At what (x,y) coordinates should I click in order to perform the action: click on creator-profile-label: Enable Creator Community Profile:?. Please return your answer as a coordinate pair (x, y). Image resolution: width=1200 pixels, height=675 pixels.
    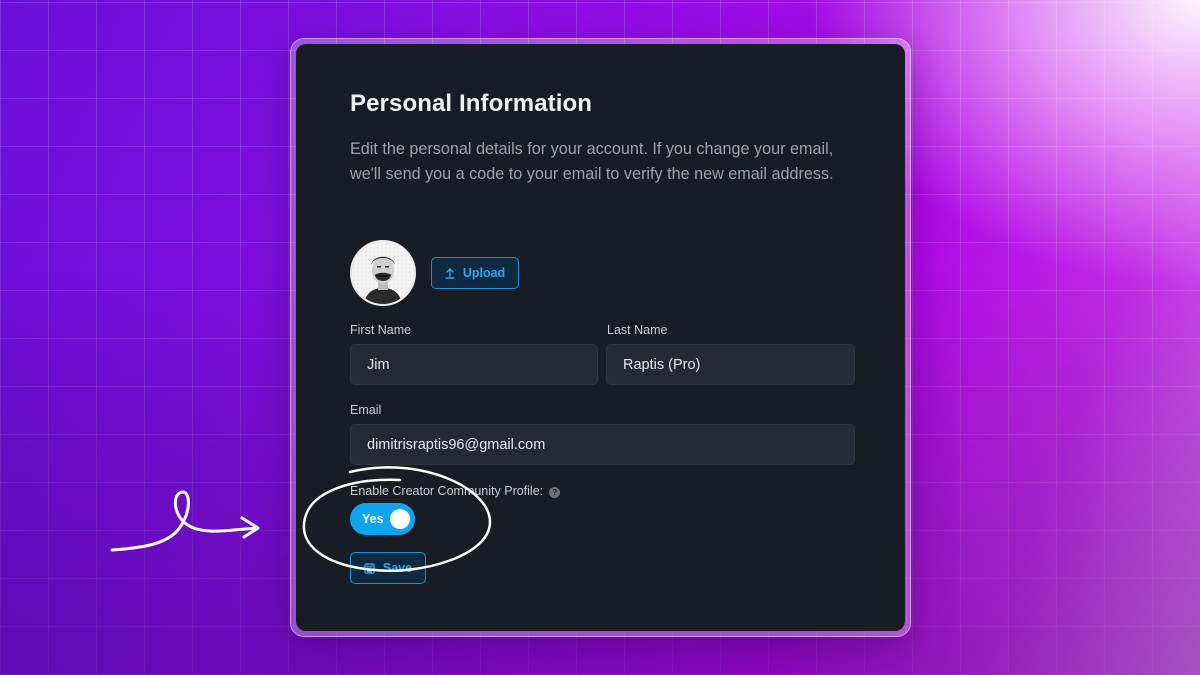
    Looking at the image, I should click on (455, 491).